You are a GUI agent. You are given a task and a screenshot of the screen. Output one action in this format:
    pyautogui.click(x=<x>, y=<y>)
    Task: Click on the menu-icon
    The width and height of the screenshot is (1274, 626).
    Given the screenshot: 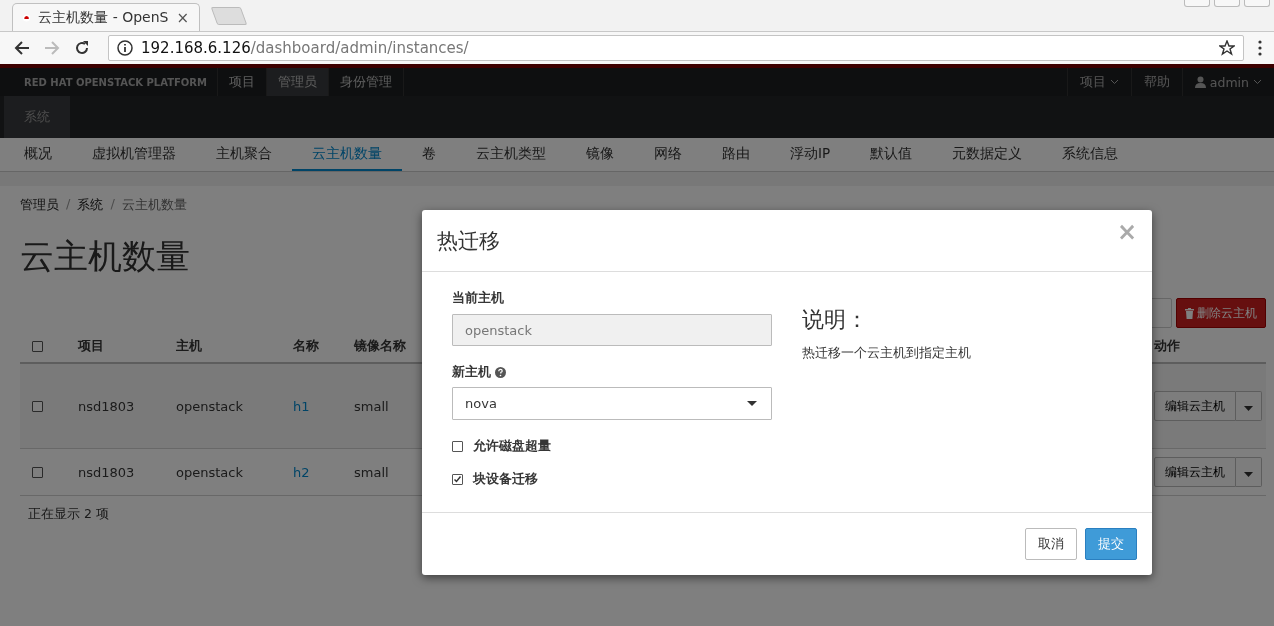 What is the action you would take?
    pyautogui.click(x=1260, y=48)
    